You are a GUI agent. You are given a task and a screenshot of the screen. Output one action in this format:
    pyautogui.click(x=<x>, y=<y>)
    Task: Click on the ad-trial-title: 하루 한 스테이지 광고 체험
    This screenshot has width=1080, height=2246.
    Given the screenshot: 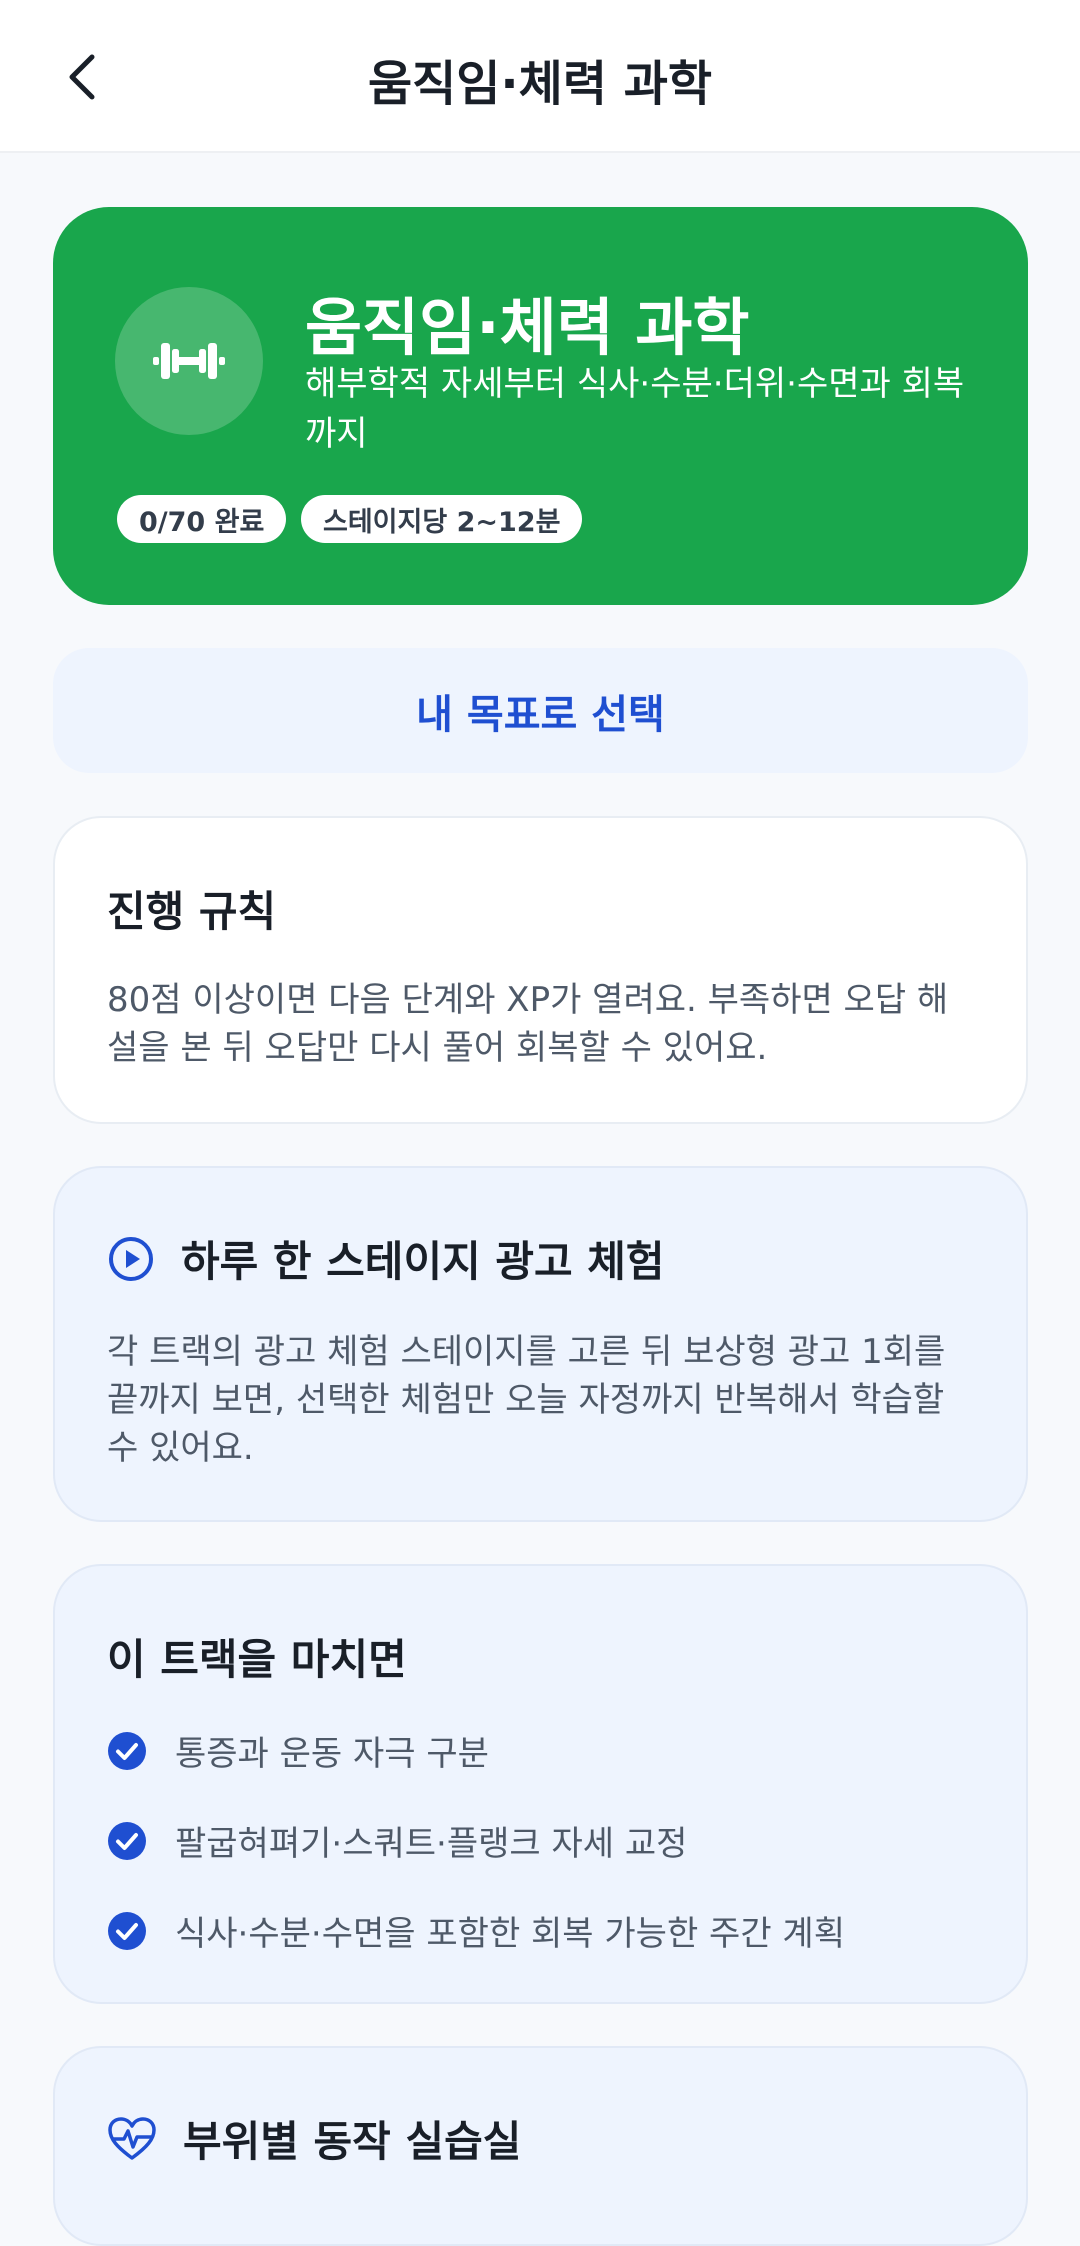 What is the action you would take?
    pyautogui.click(x=423, y=1261)
    